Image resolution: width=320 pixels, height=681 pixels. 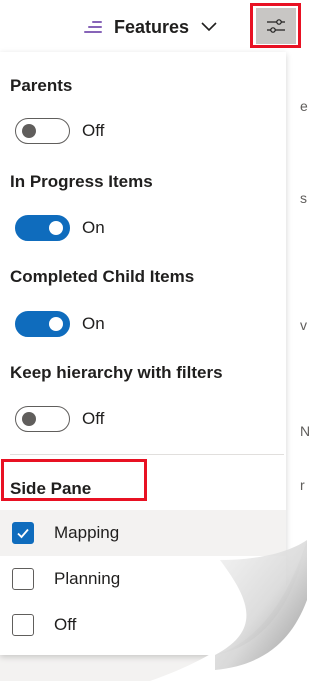 What do you see at coordinates (209, 27) in the screenshot?
I see `chevron-down-icon` at bounding box center [209, 27].